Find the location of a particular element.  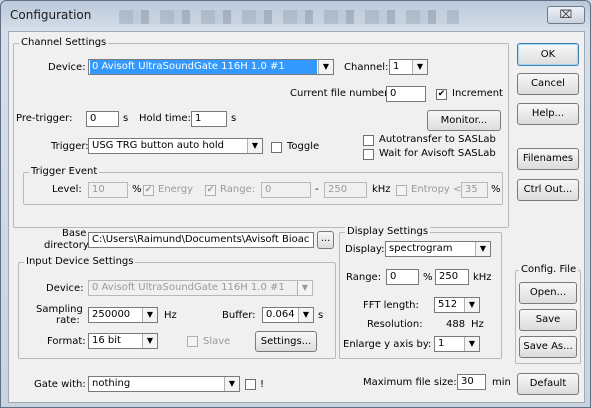

buffer-select: 0.064 ▼ is located at coordinates (288, 315).